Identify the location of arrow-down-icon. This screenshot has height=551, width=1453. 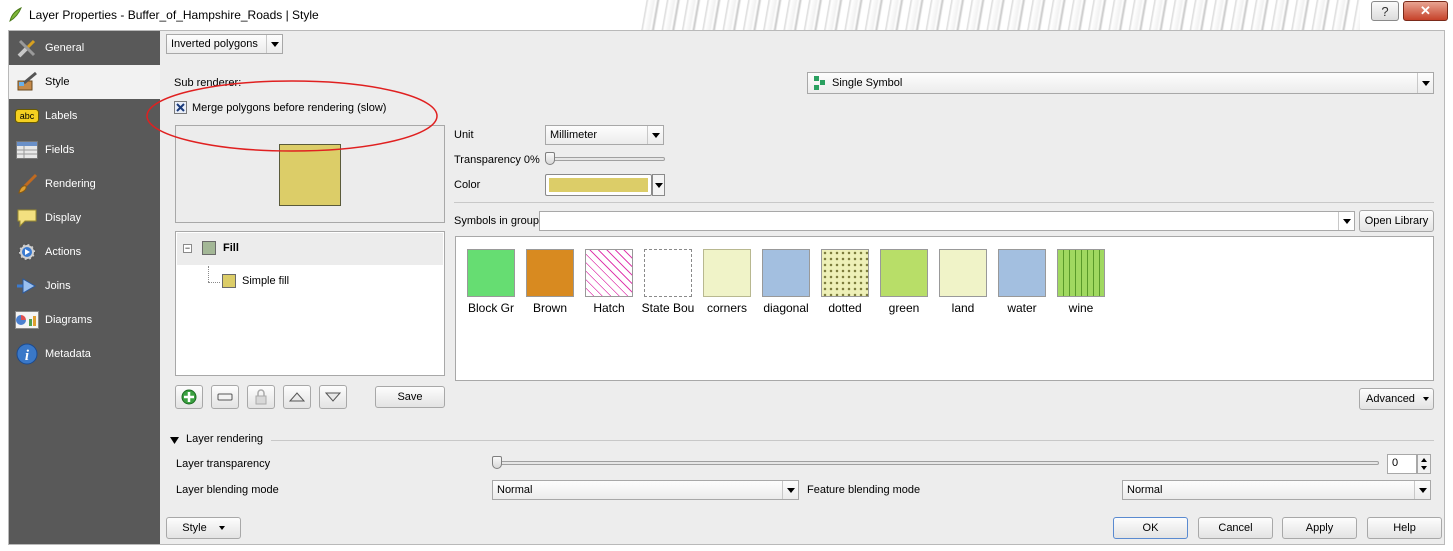
(333, 397).